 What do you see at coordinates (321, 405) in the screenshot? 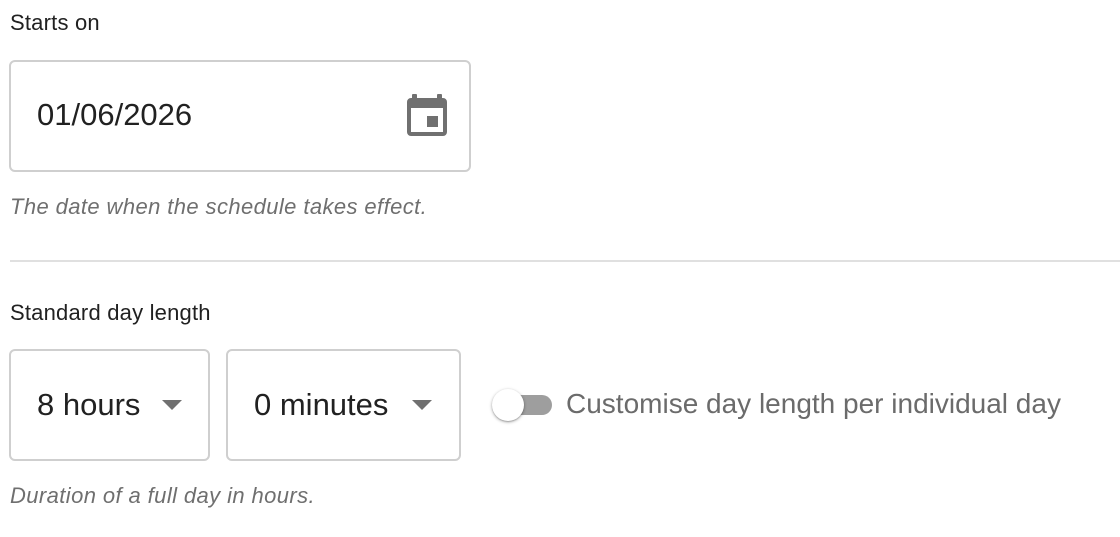
I see `minutes-select-value: 0 minutes` at bounding box center [321, 405].